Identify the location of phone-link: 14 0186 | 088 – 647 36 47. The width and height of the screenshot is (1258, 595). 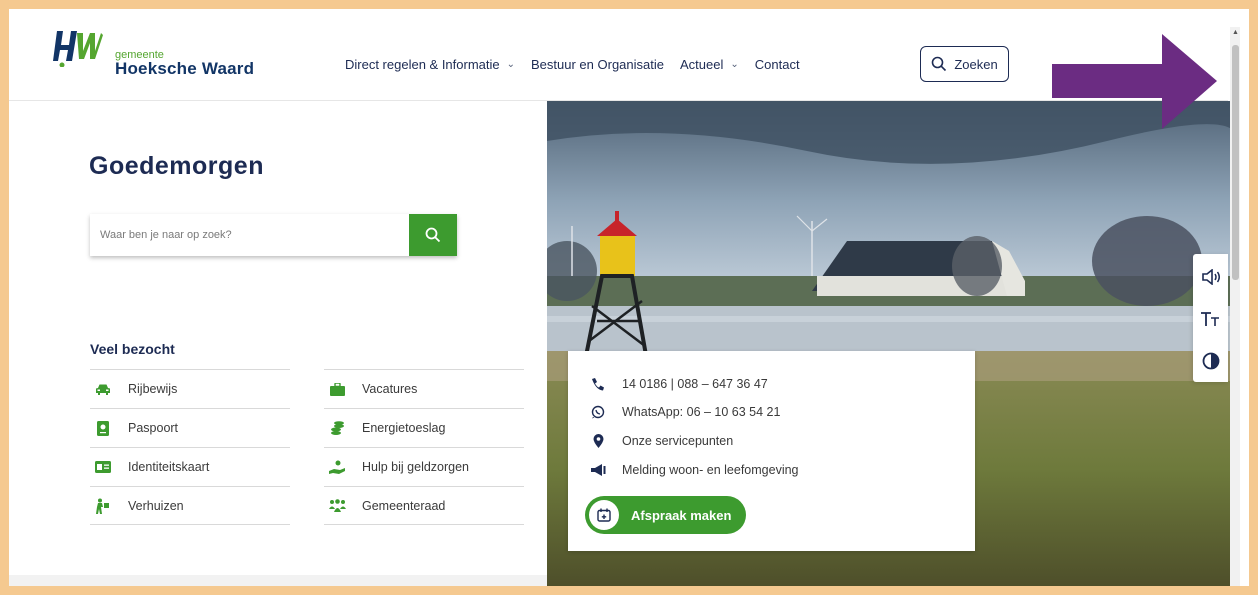
(679, 384).